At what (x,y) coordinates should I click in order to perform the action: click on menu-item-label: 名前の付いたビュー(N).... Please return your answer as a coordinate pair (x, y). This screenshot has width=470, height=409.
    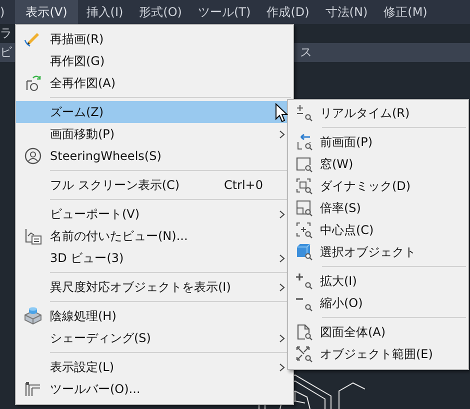
    Looking at the image, I should click on (119, 236).